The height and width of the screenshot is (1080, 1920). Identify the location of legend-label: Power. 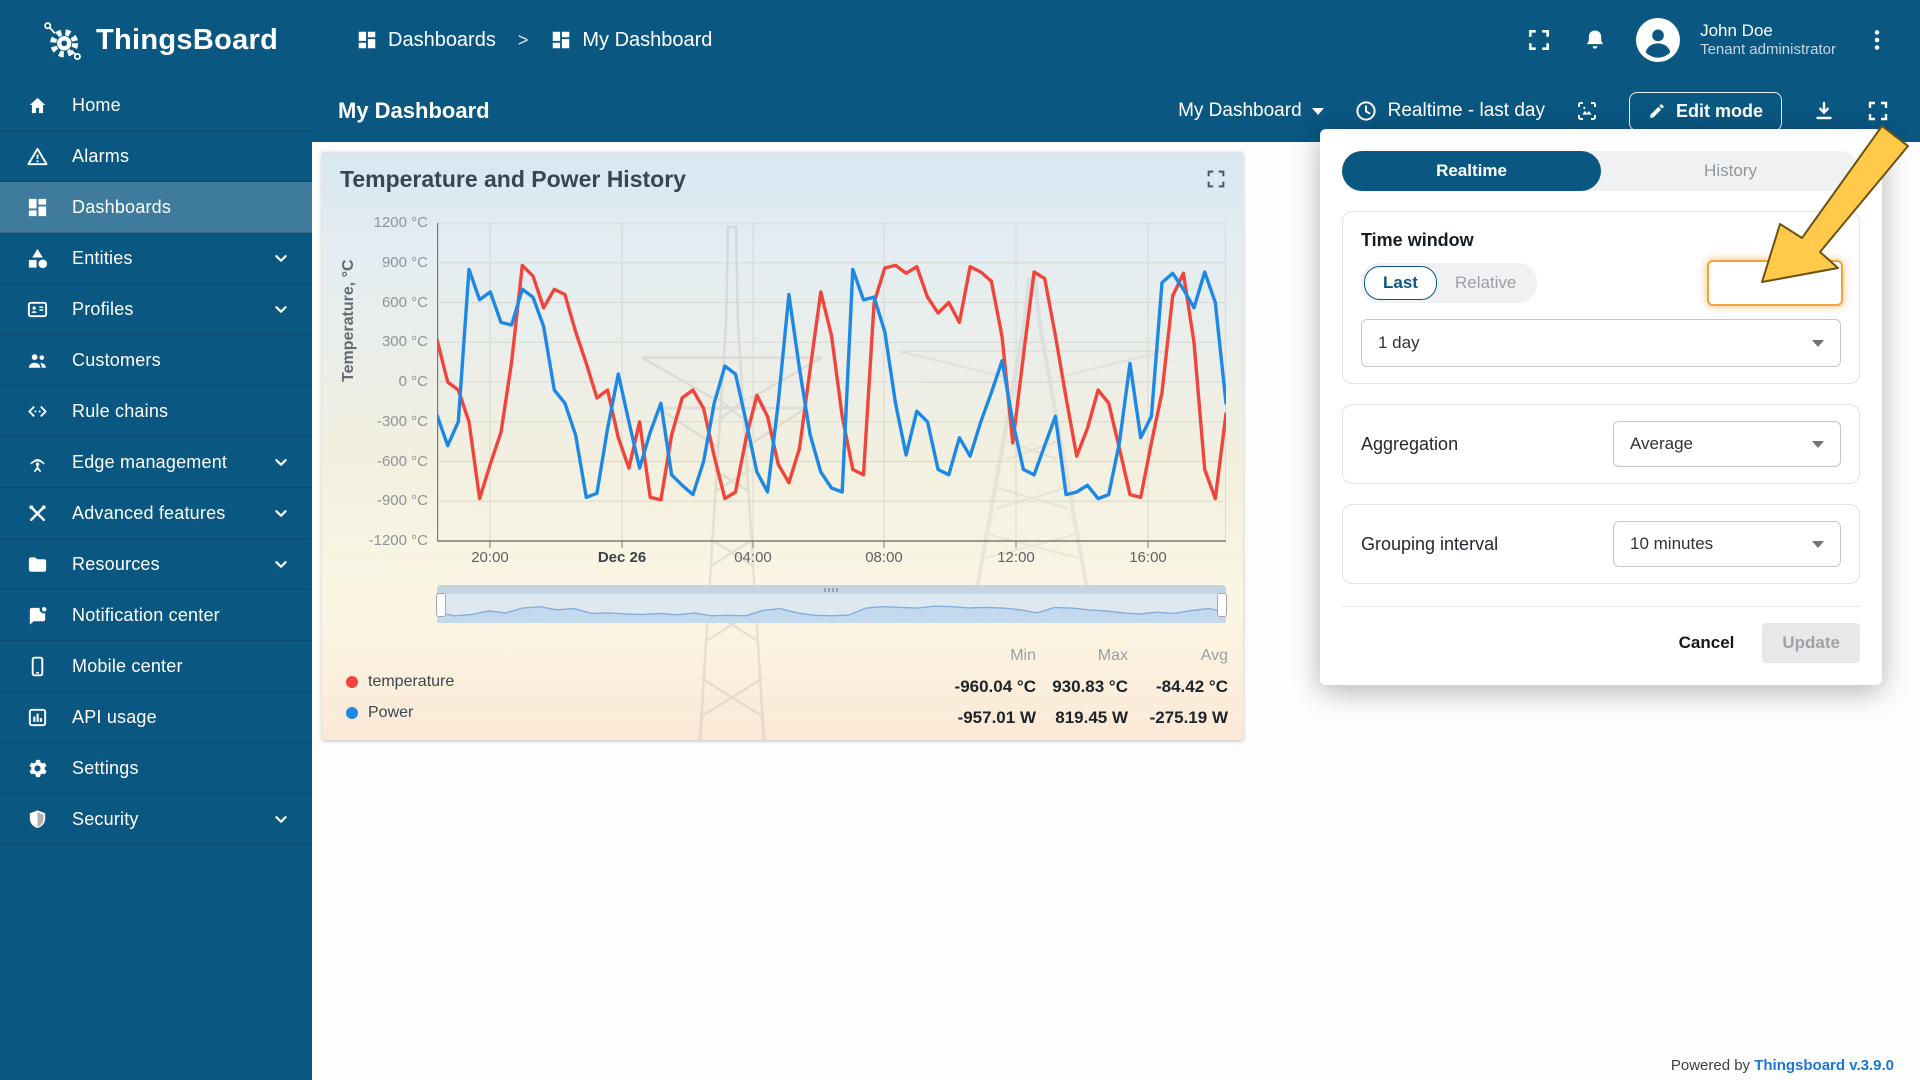
(391, 712).